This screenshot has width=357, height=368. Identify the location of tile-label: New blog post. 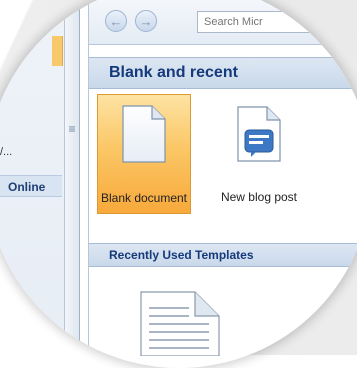
(259, 197).